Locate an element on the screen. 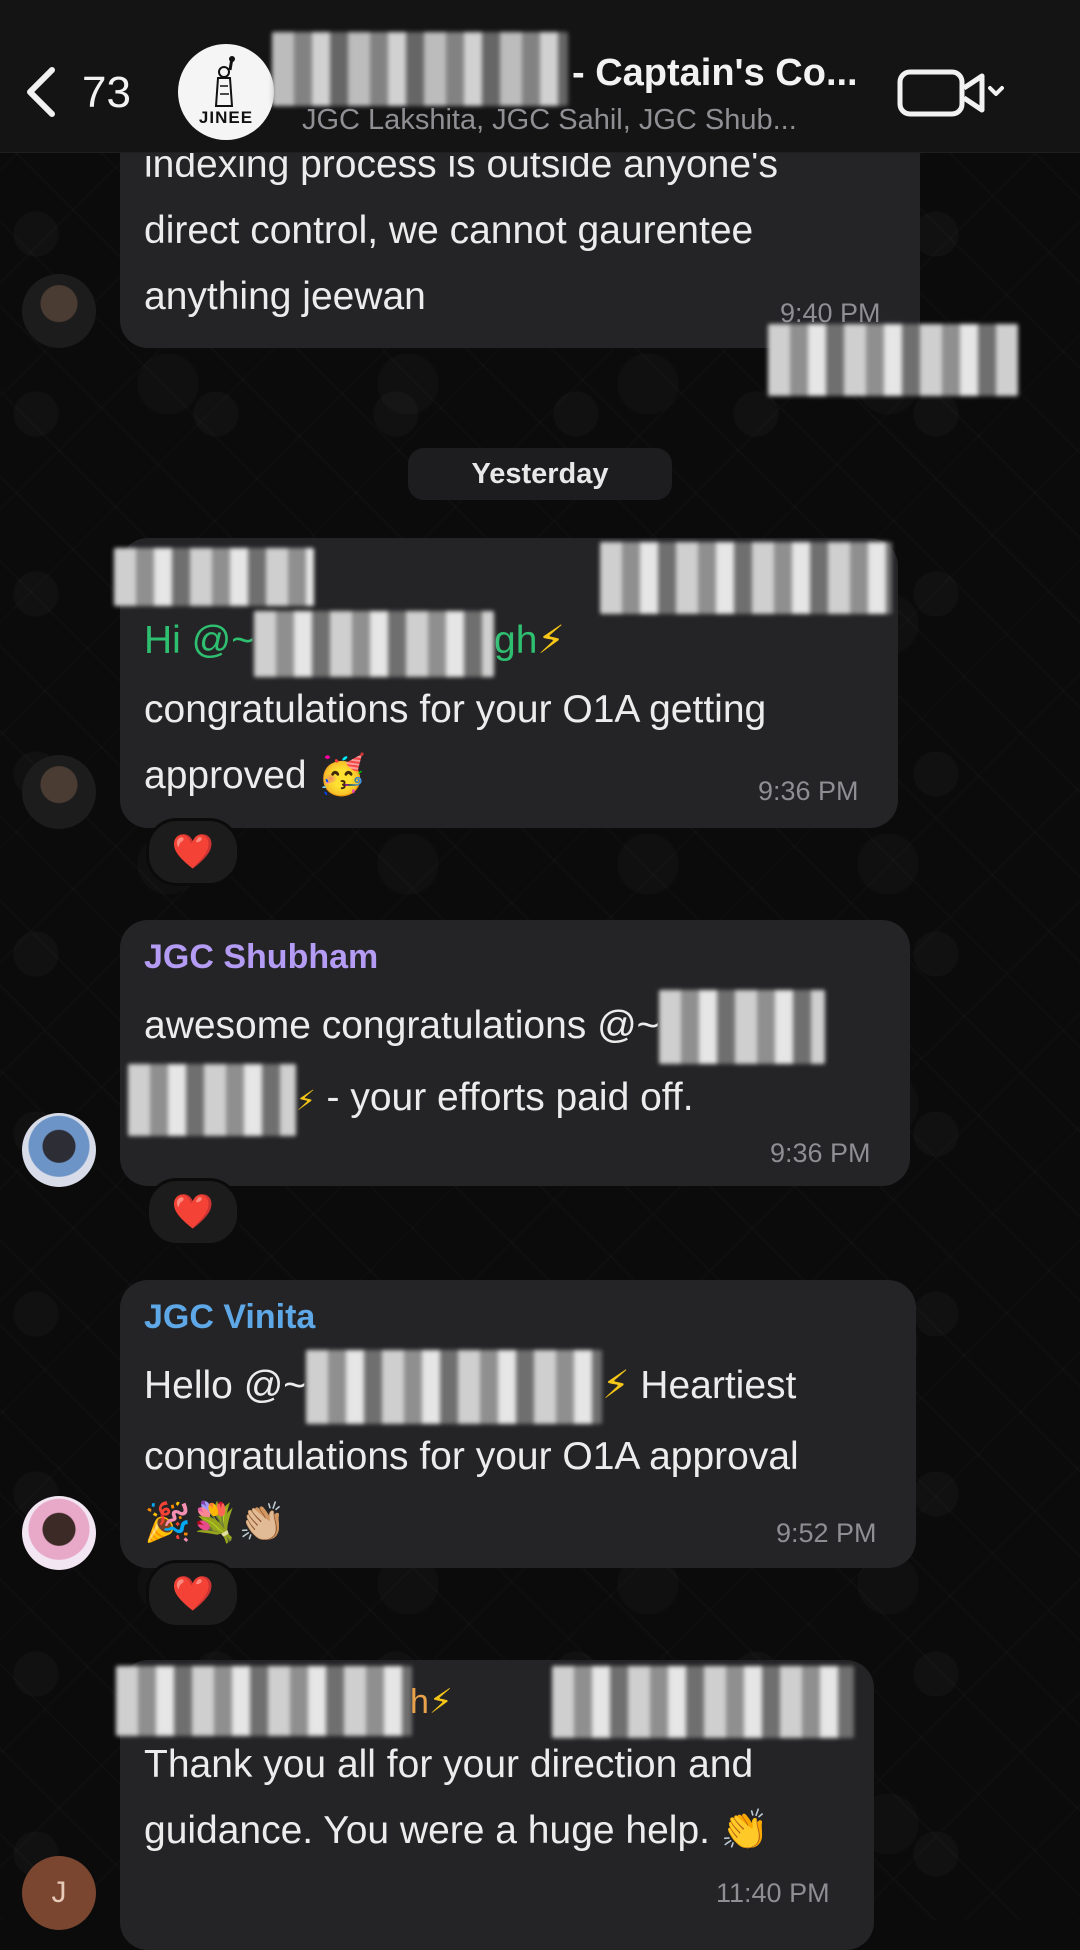  message-line: direct control, we cannot gaurentee is located at coordinates (449, 230).